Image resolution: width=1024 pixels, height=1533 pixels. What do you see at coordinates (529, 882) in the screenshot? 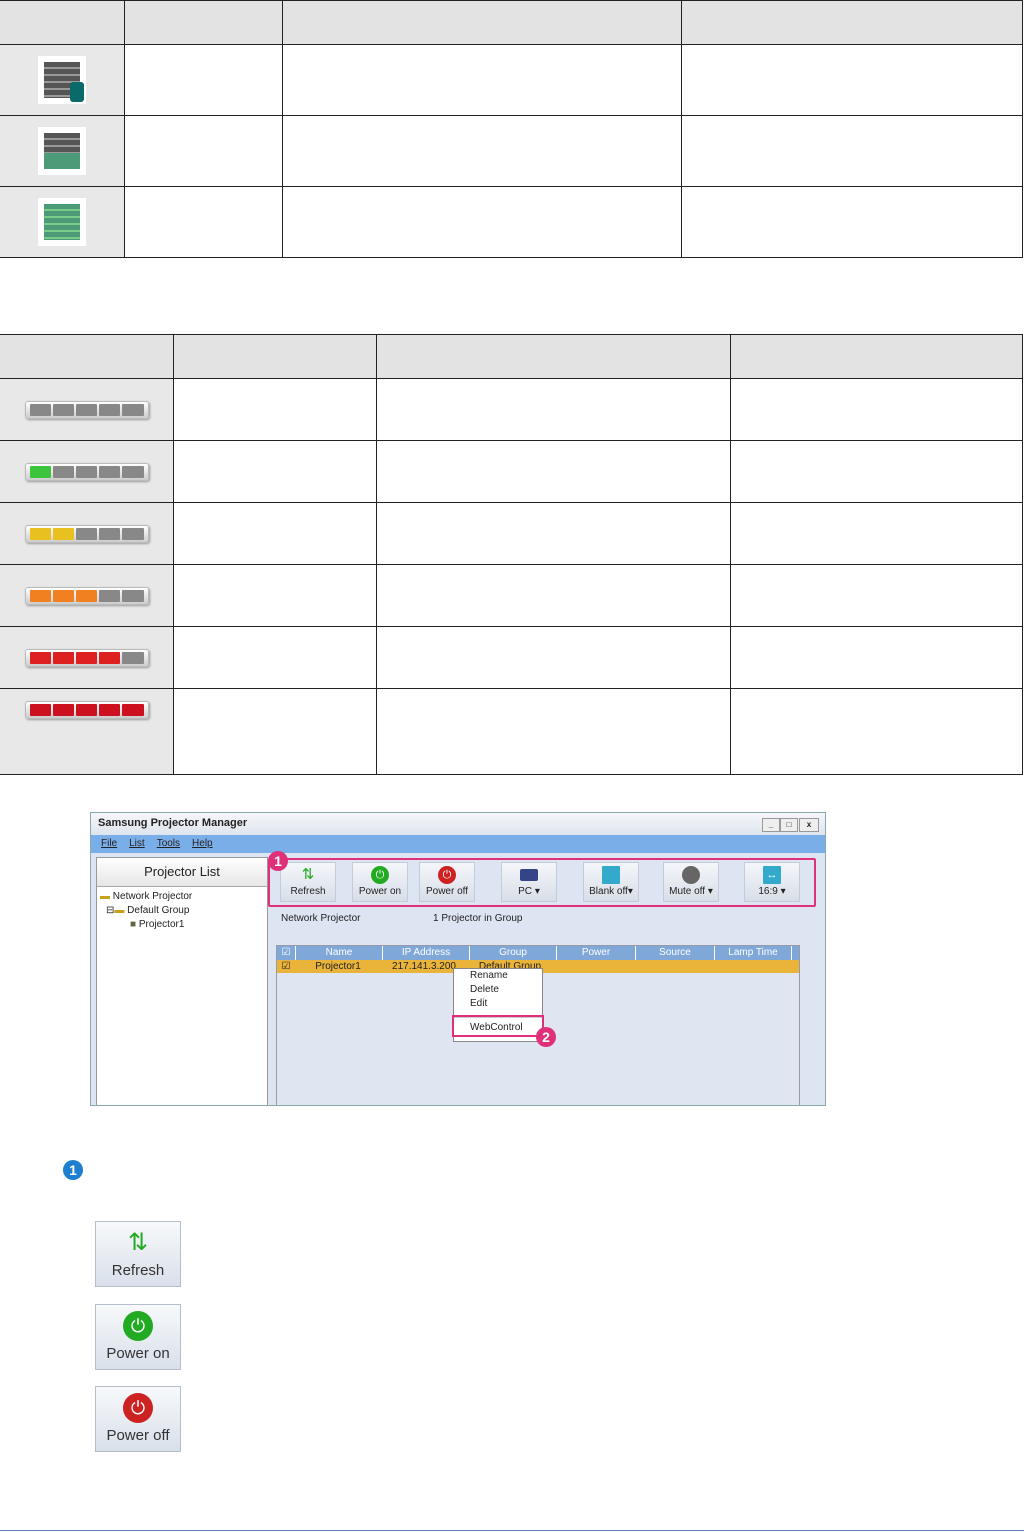
I see `source-dropdown: PC ▾` at bounding box center [529, 882].